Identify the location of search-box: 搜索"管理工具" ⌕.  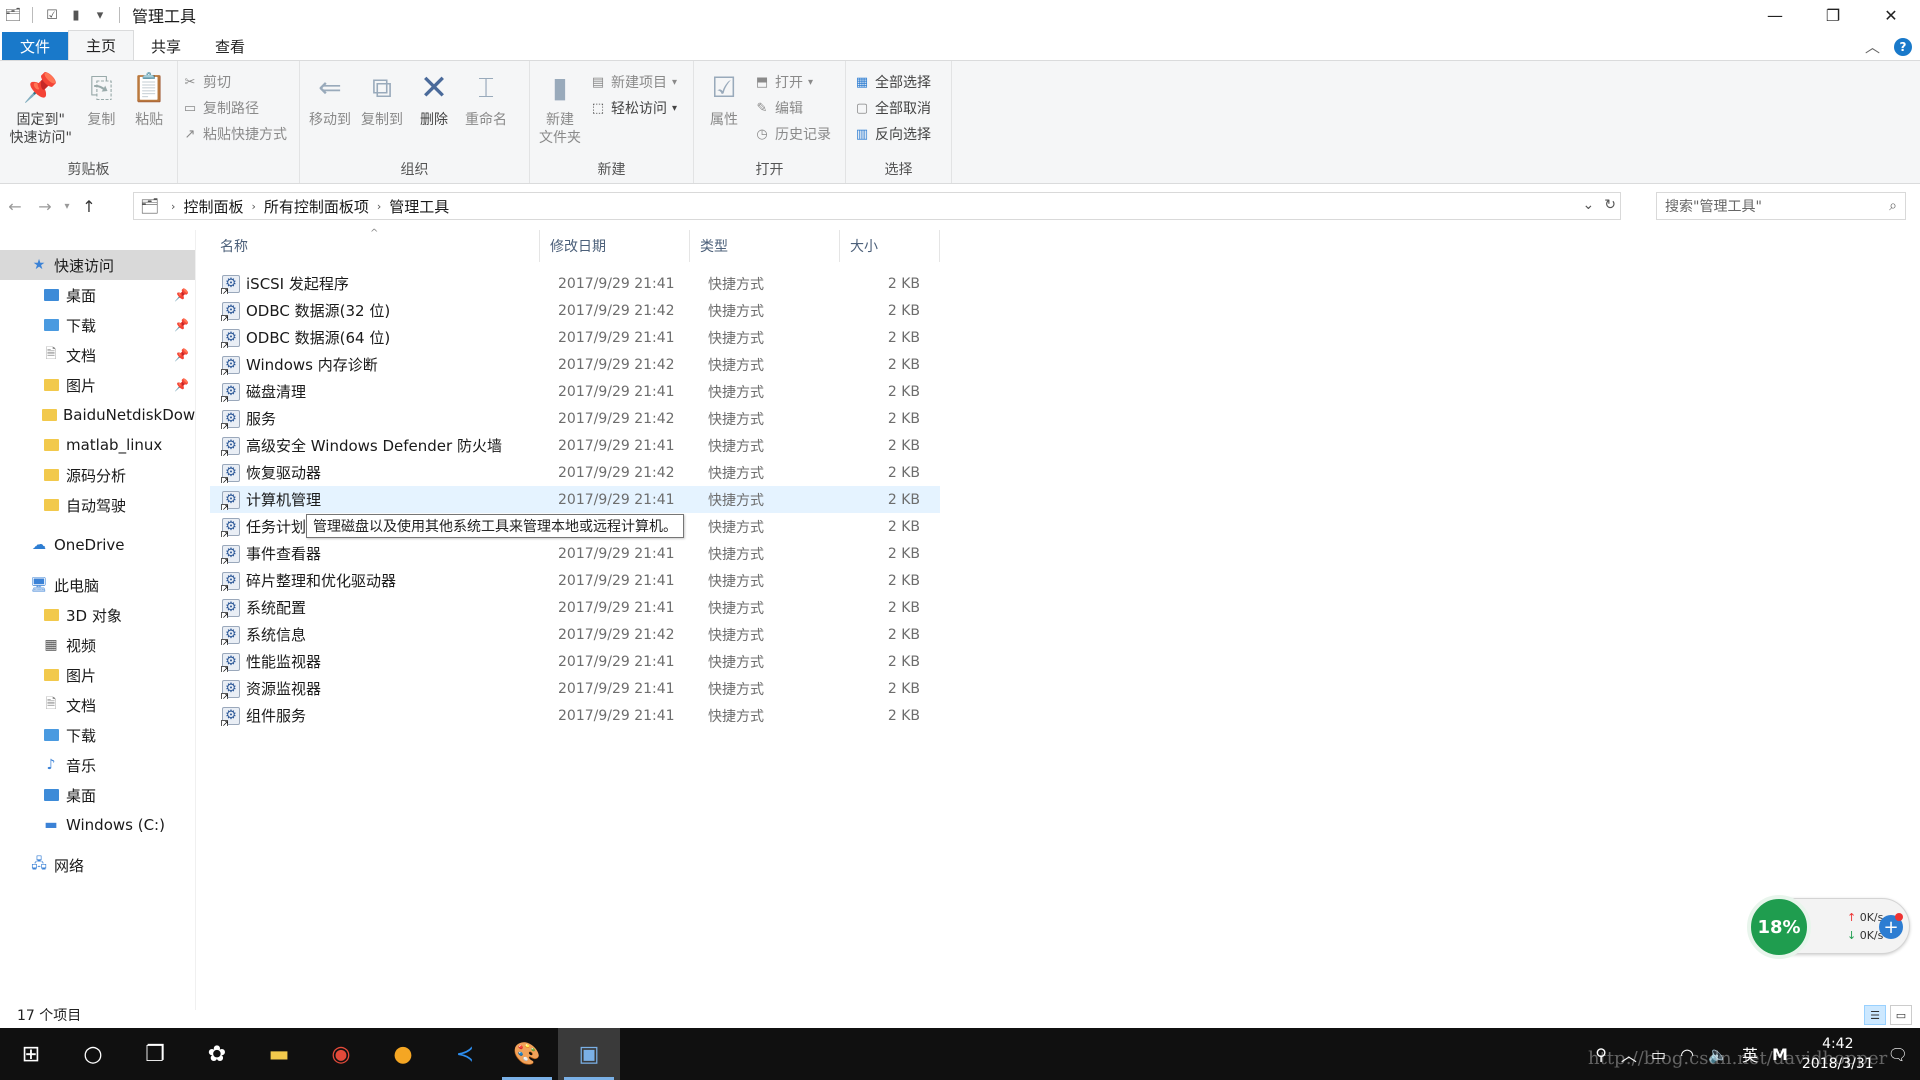
(1781, 206).